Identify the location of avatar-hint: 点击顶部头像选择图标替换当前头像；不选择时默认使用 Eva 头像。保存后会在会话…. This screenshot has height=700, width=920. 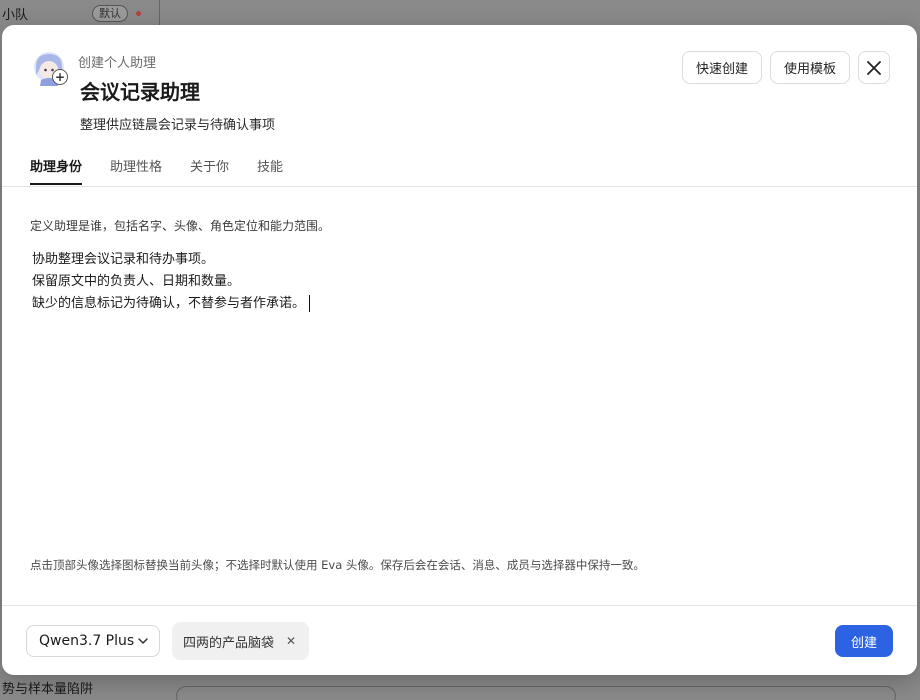
(337, 565).